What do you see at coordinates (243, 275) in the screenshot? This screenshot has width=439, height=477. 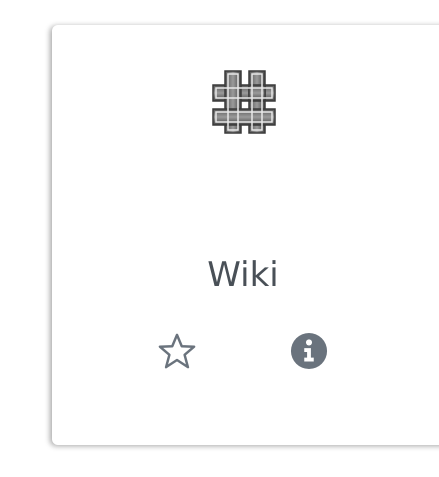 I see `card-title: Wiki` at bounding box center [243, 275].